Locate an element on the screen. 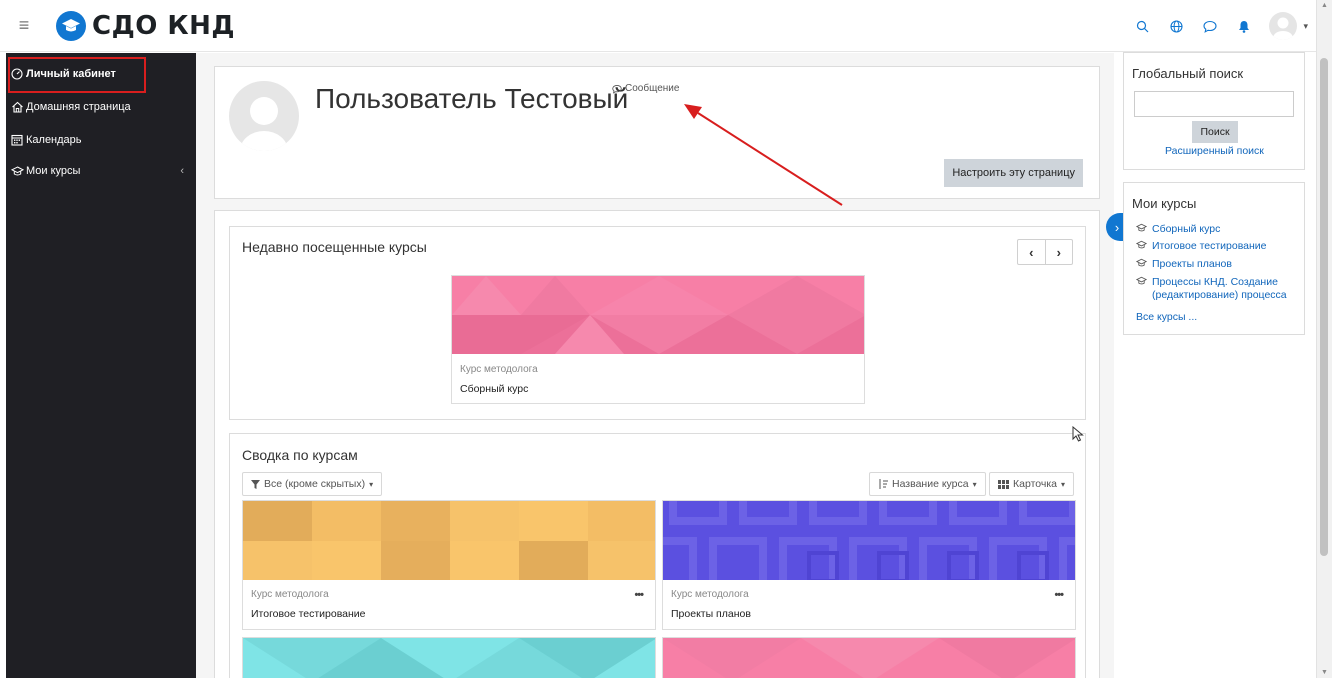 Image resolution: width=1332 pixels, height=678 pixels. filter-dropdown: Все (кроме скрытых) ▾ is located at coordinates (312, 484).